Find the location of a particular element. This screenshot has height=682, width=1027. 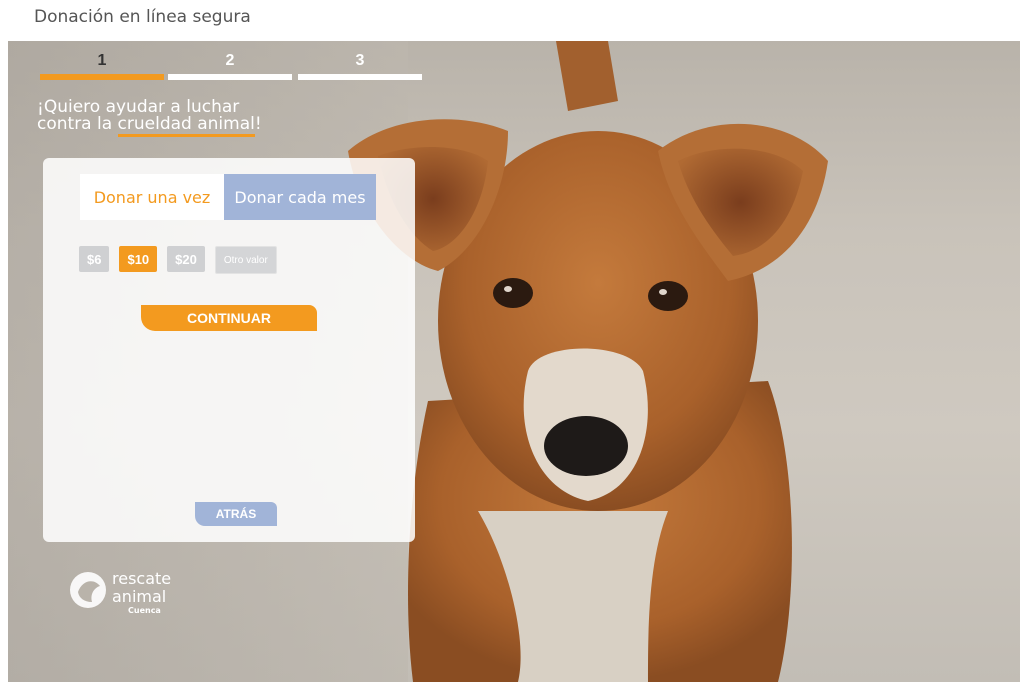

step-1-bar is located at coordinates (102, 77).